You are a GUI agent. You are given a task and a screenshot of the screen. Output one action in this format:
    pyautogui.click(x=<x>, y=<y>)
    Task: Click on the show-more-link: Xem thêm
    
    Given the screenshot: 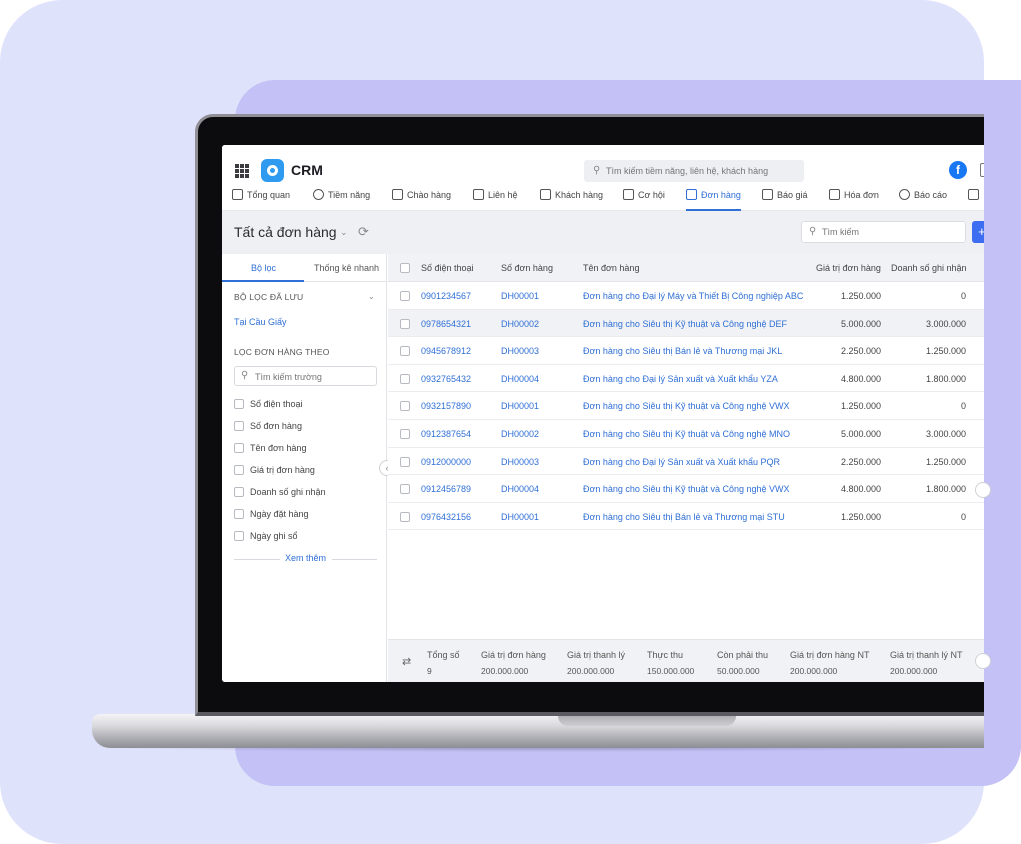 What is the action you would take?
    pyautogui.click(x=305, y=558)
    